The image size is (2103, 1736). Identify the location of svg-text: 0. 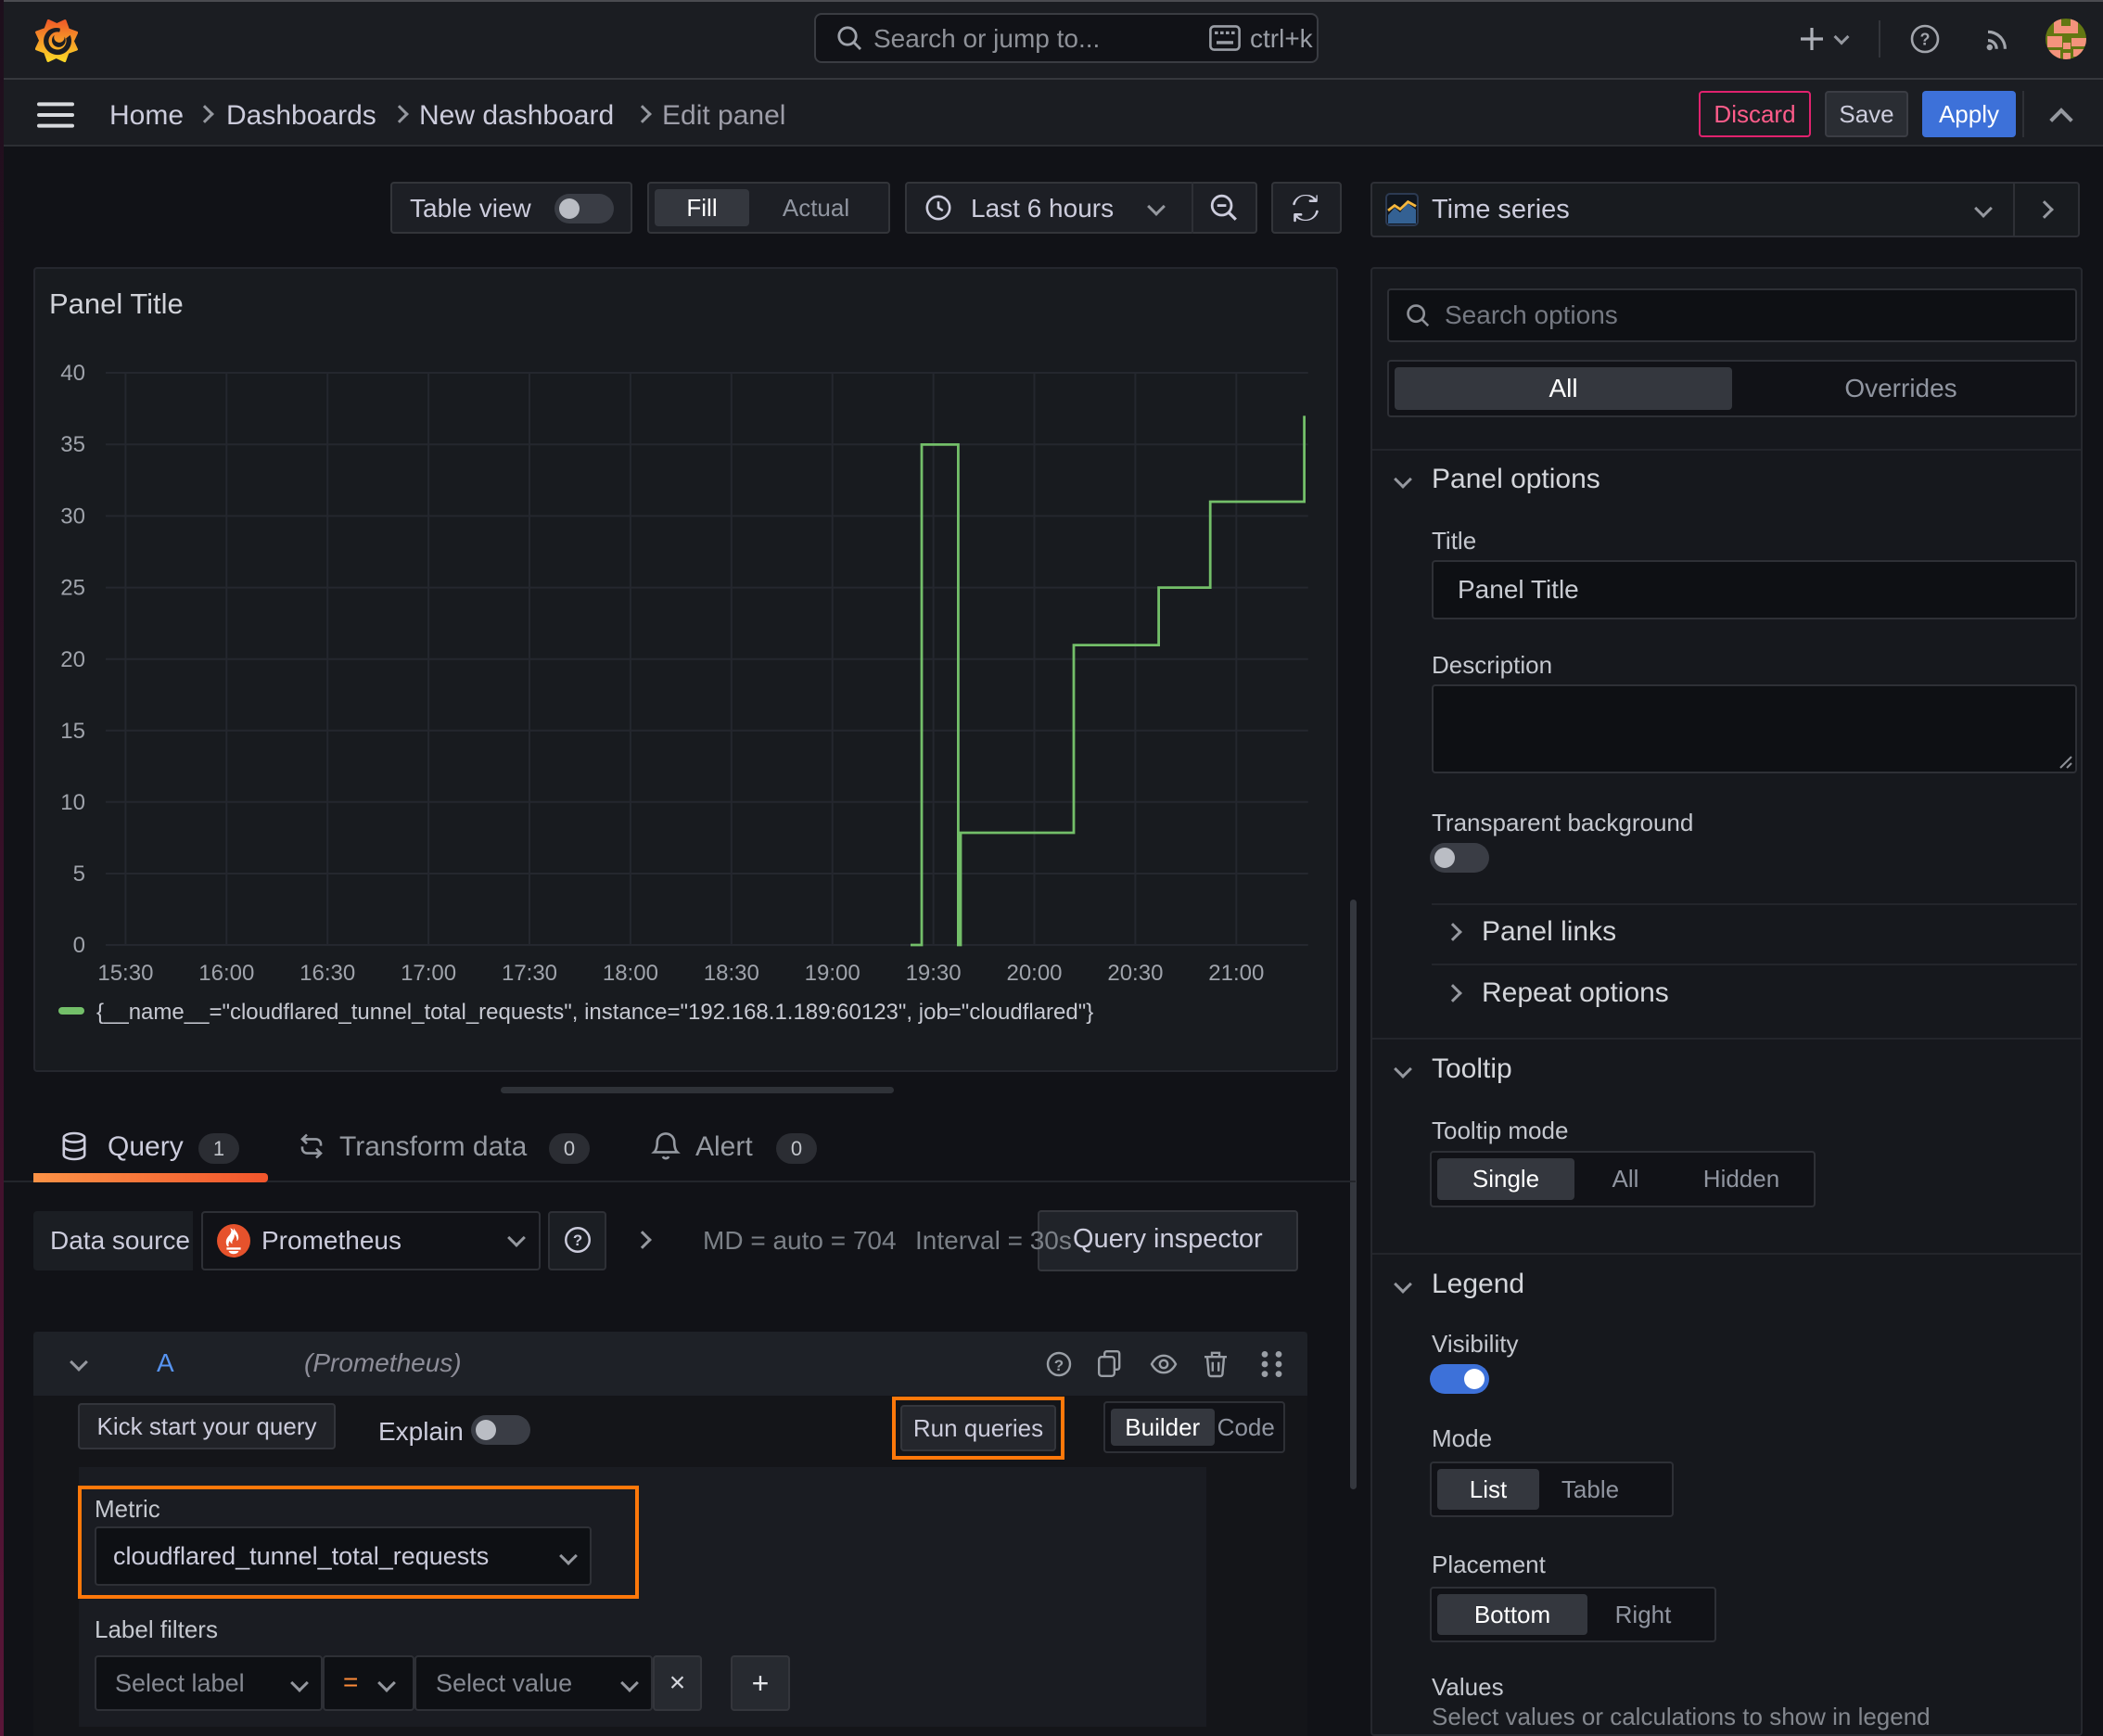
(79, 945).